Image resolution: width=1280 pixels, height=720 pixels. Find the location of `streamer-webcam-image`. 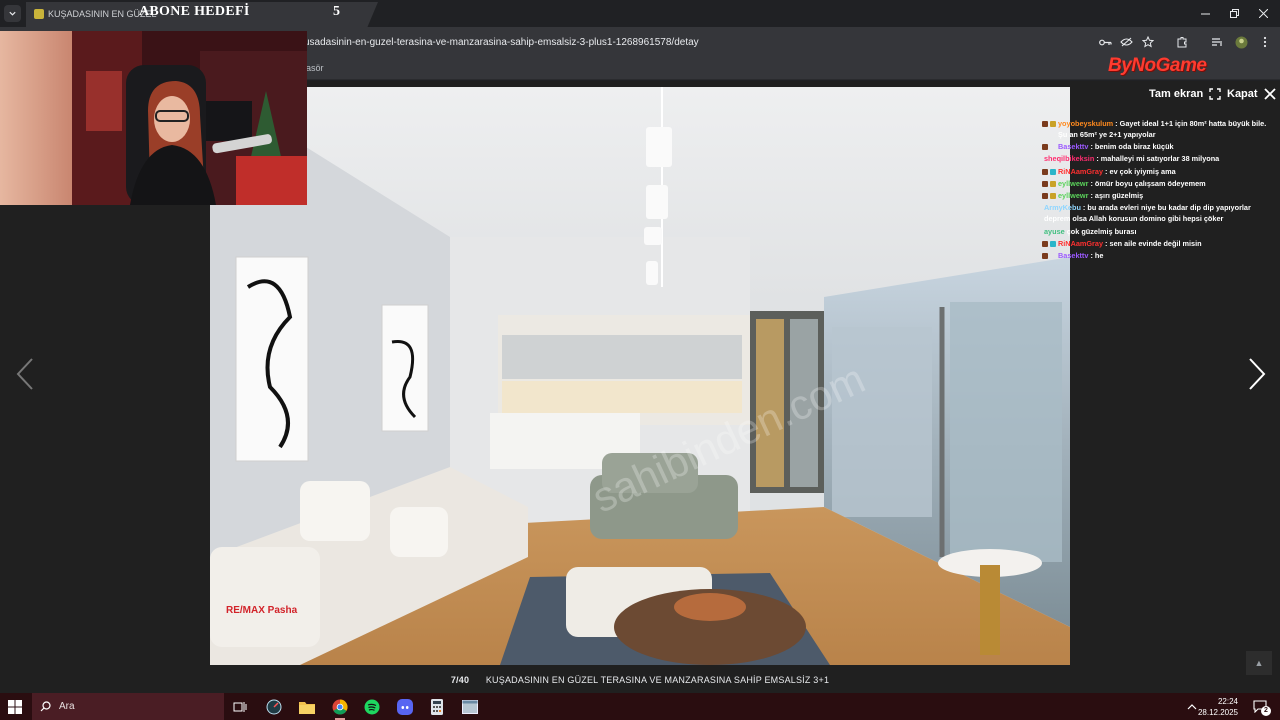

streamer-webcam-image is located at coordinates (153, 118).